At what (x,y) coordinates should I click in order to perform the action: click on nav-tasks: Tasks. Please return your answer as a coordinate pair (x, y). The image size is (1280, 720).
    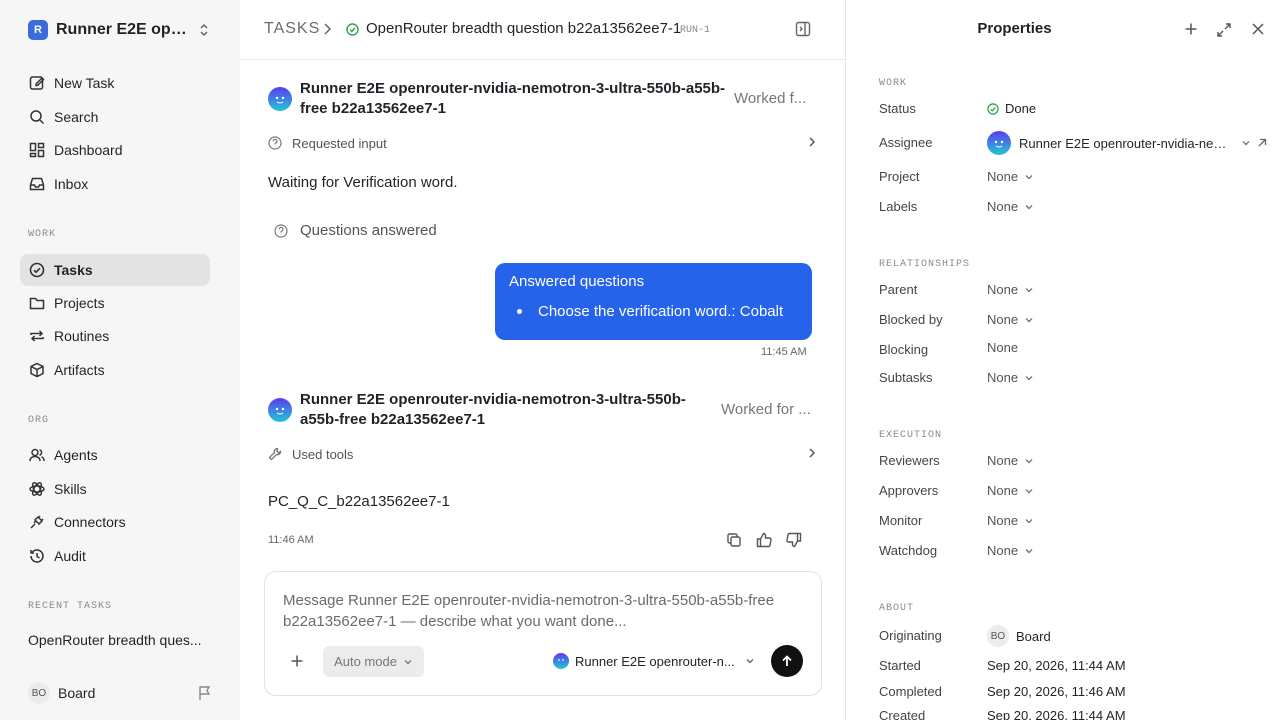
    Looking at the image, I should click on (115, 270).